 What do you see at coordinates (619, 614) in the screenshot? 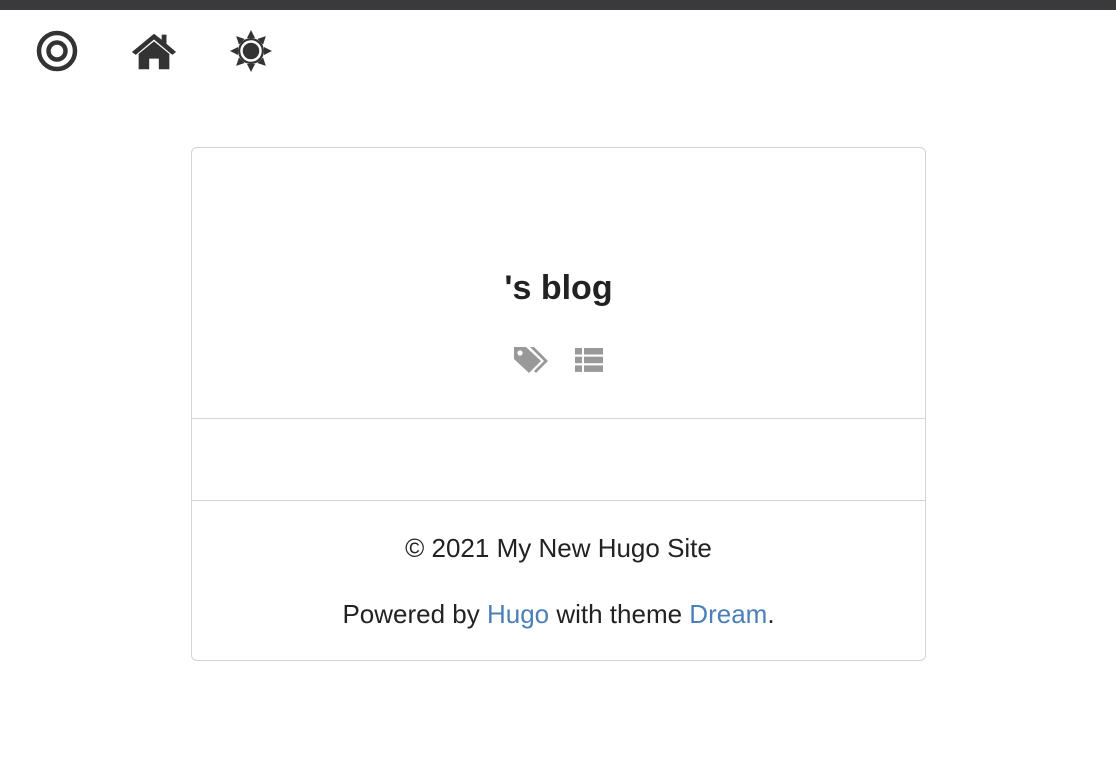
I see `powered-middle: with theme` at bounding box center [619, 614].